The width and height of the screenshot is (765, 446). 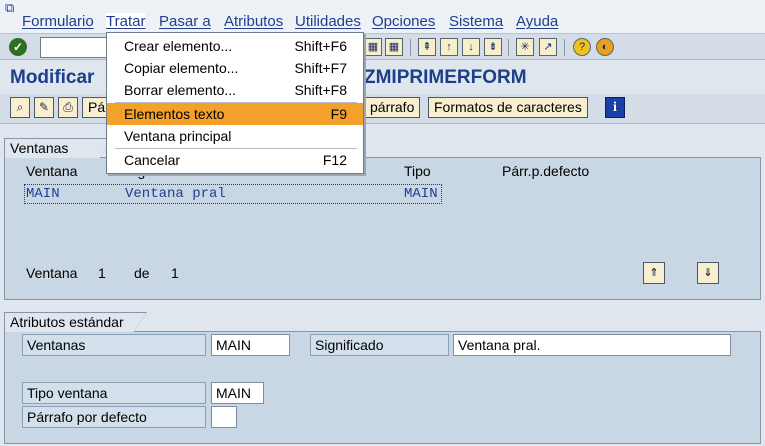 What do you see at coordinates (142, 273) in the screenshot?
I see `pager-of: de` at bounding box center [142, 273].